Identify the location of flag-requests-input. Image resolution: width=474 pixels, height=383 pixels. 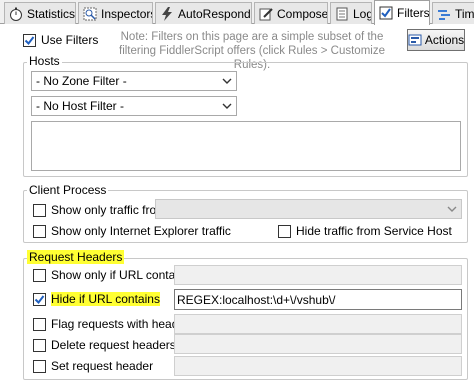
(318, 324).